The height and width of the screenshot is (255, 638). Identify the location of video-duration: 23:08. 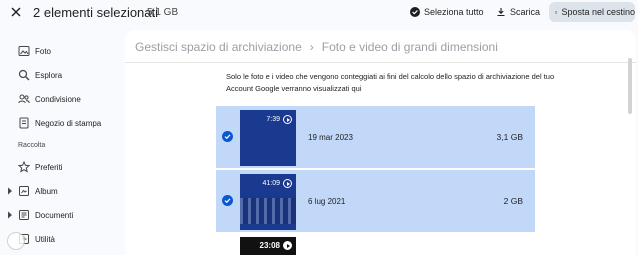
(276, 245).